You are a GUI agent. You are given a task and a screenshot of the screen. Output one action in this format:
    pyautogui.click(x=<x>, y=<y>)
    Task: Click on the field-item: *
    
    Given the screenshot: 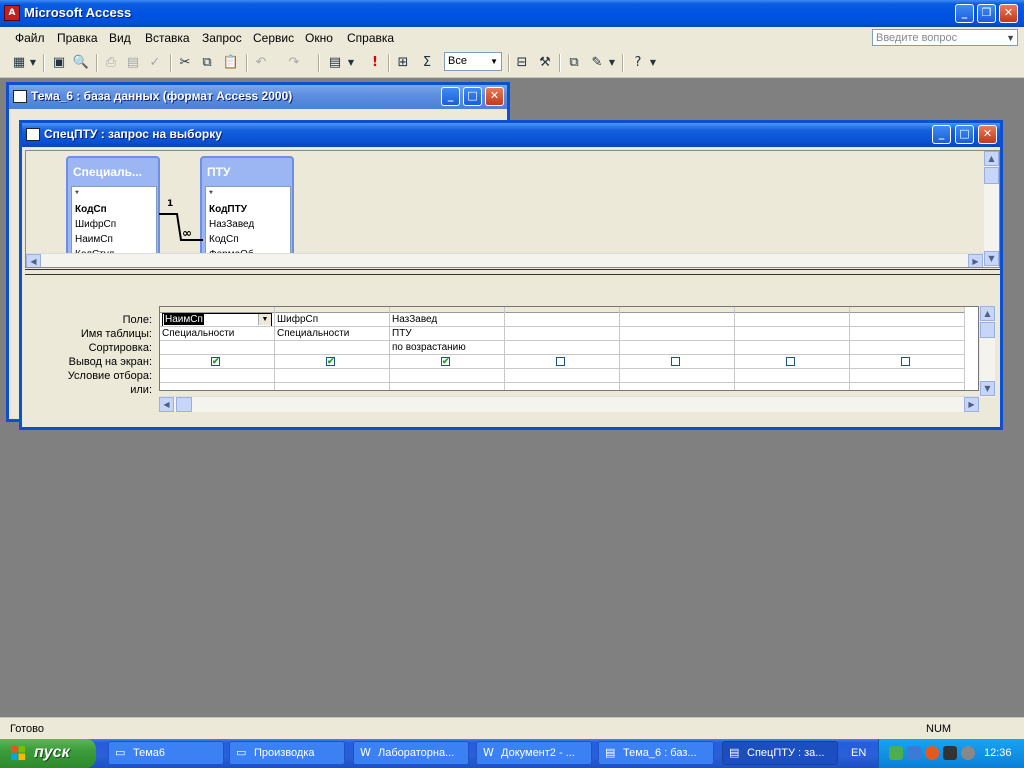 What is the action you would take?
    pyautogui.click(x=248, y=194)
    